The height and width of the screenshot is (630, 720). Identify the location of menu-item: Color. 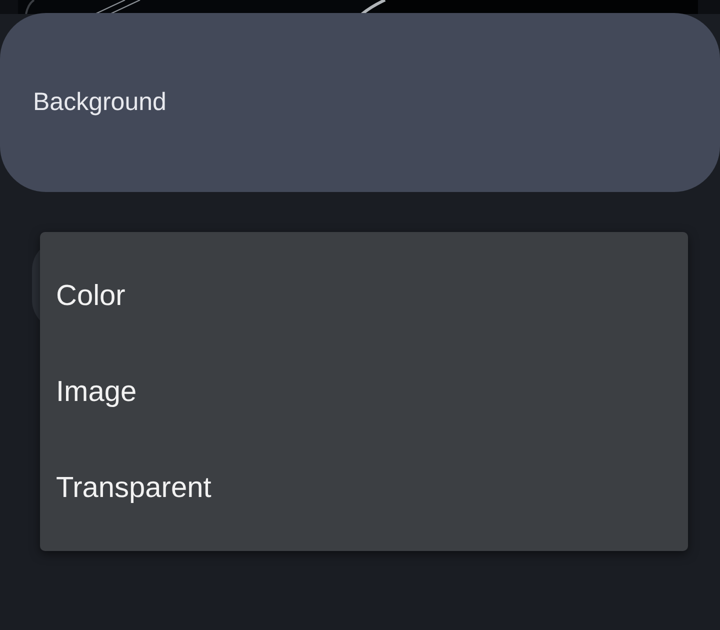
(364, 296).